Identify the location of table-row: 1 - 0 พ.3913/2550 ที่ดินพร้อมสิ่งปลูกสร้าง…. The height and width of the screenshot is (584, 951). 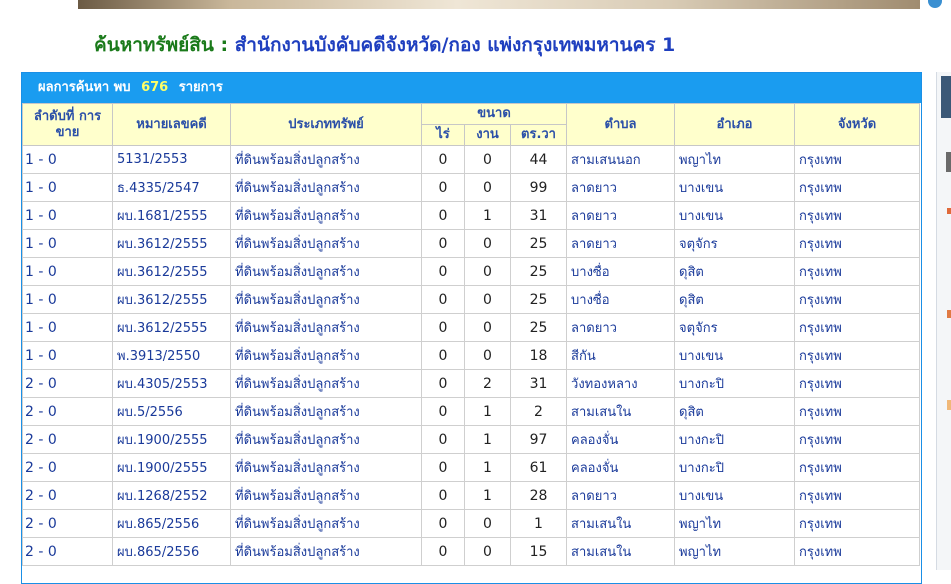
(471, 355).